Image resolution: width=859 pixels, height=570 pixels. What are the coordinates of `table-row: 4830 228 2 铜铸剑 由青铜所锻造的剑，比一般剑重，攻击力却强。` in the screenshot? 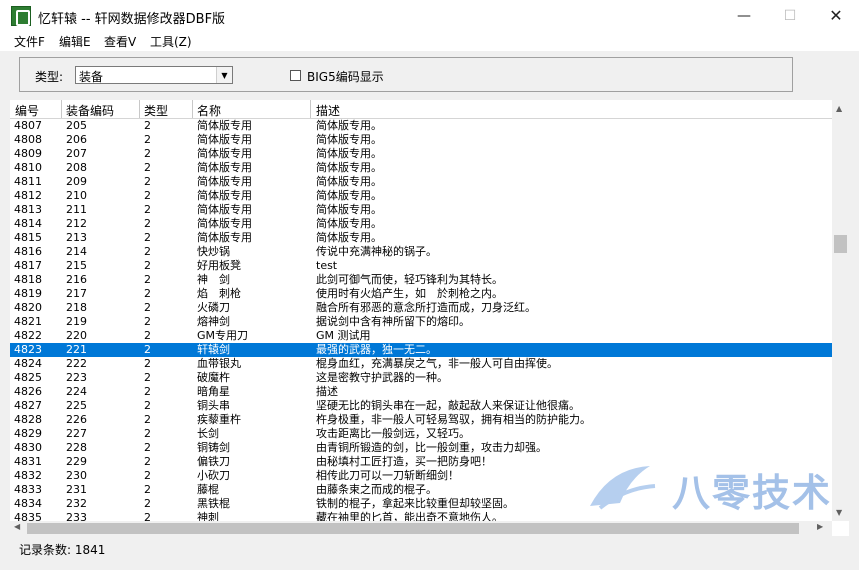 It's located at (421, 448).